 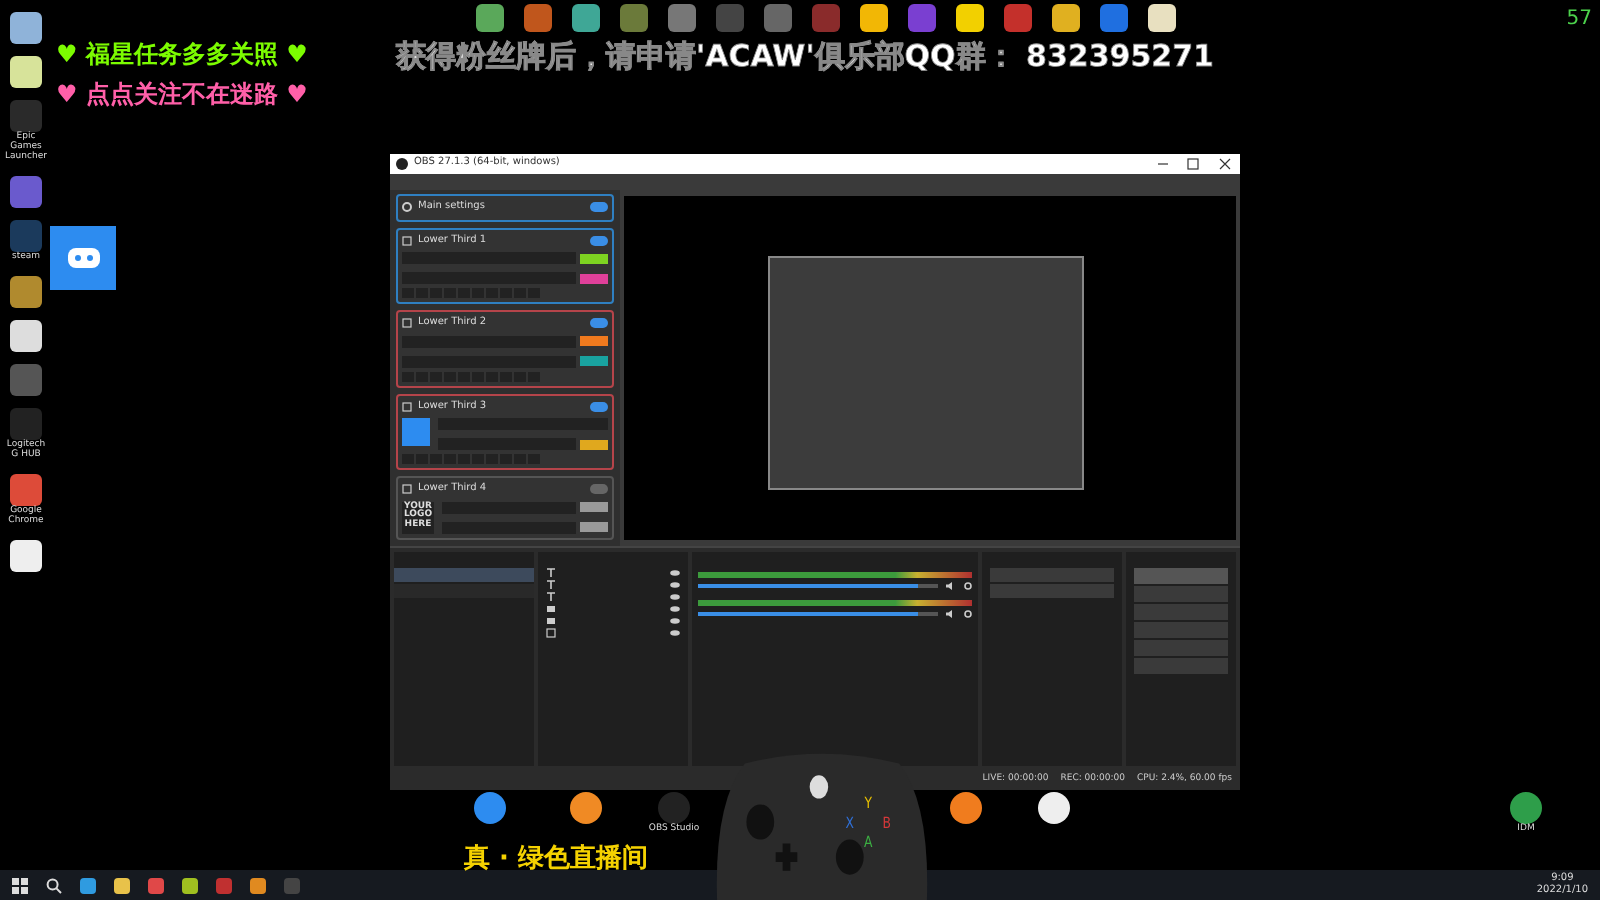 I want to click on gamepad-button-label: B, so click(x=887, y=822).